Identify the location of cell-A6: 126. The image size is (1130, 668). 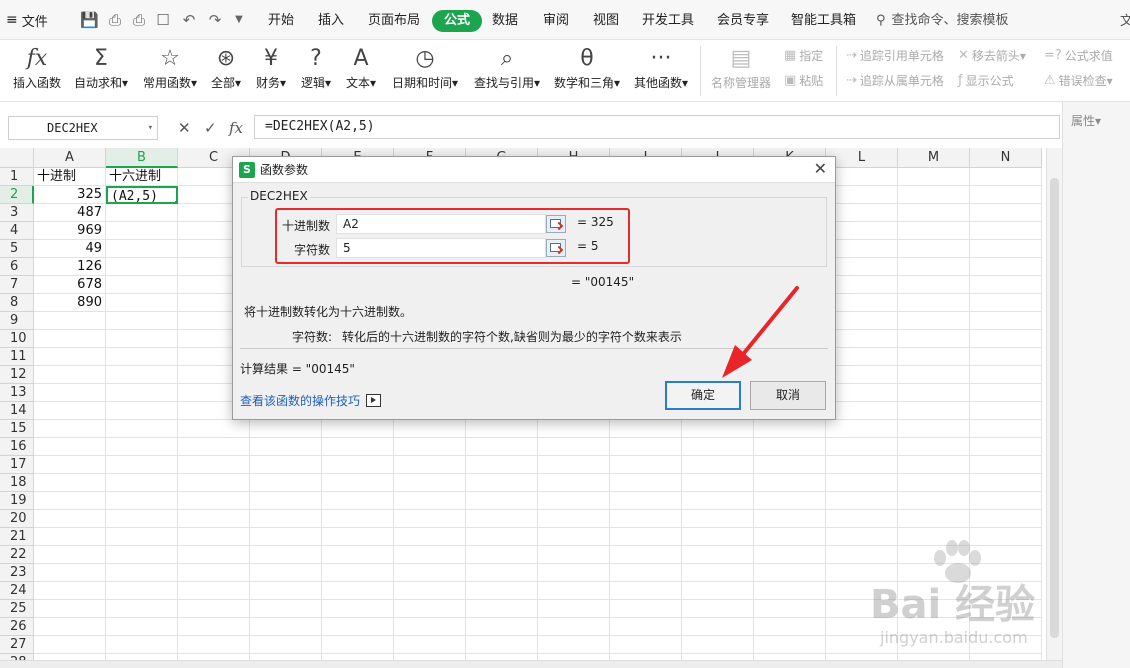
(70, 267).